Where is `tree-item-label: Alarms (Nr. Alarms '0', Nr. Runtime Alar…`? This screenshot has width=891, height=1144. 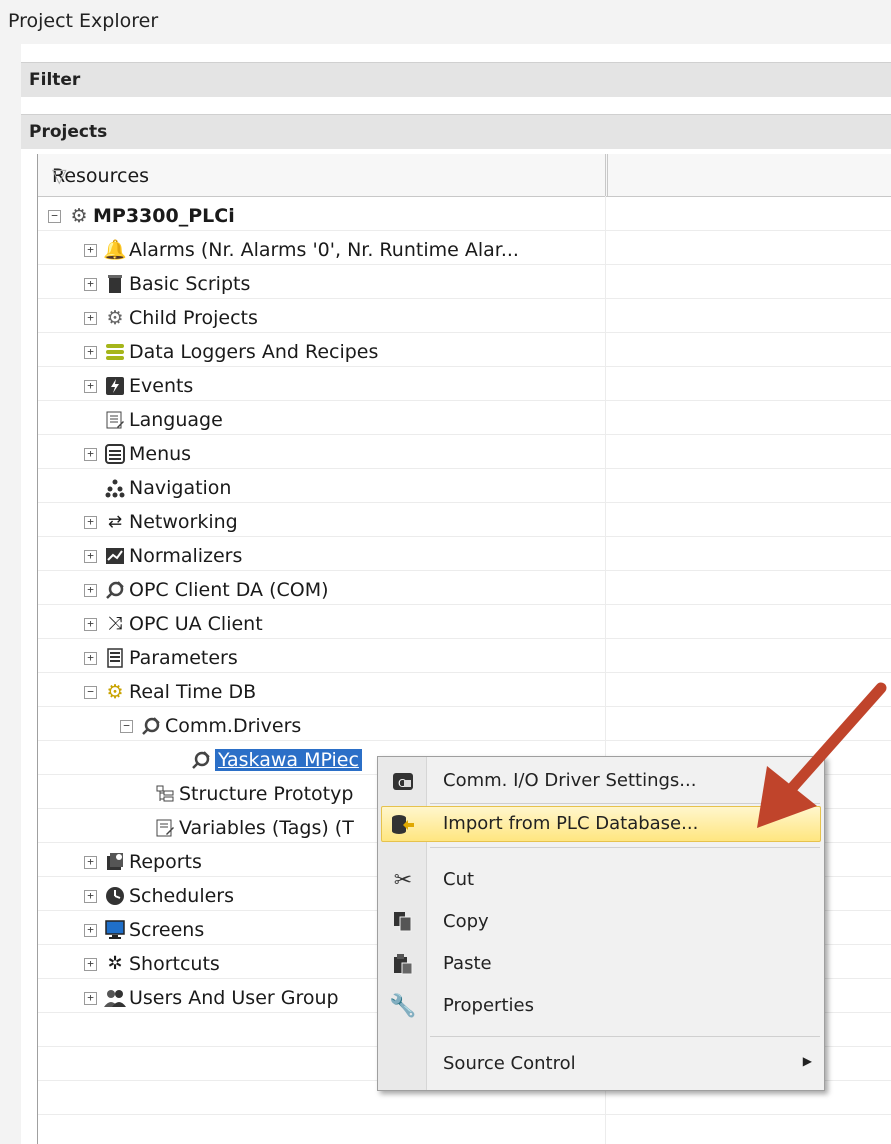
tree-item-label: Alarms (Nr. Alarms '0', Nr. Runtime Alar… is located at coordinates (324, 250).